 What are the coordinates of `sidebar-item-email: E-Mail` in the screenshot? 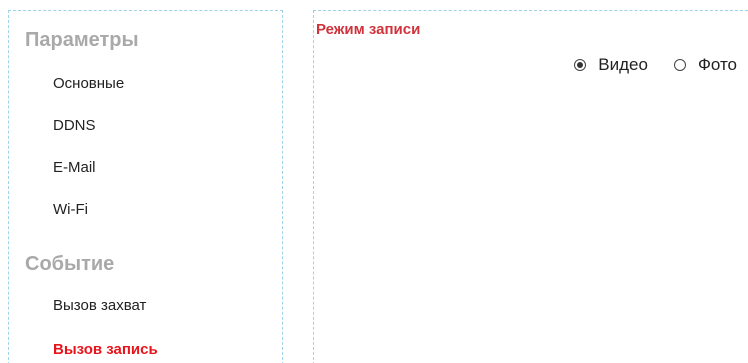 It's located at (74, 167).